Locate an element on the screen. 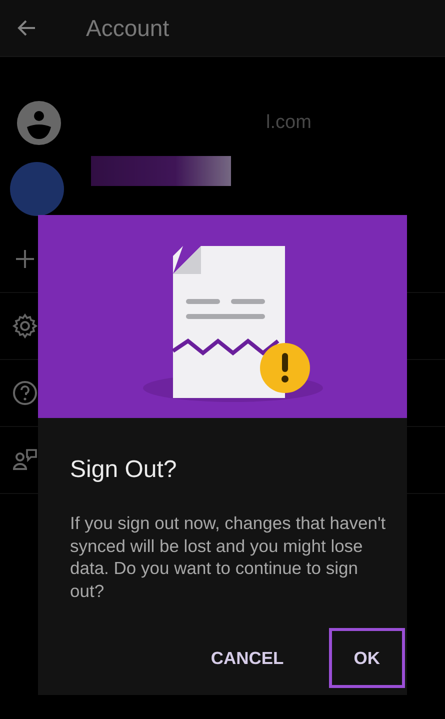 This screenshot has height=719, width=445. screen-title: Account is located at coordinates (128, 28).